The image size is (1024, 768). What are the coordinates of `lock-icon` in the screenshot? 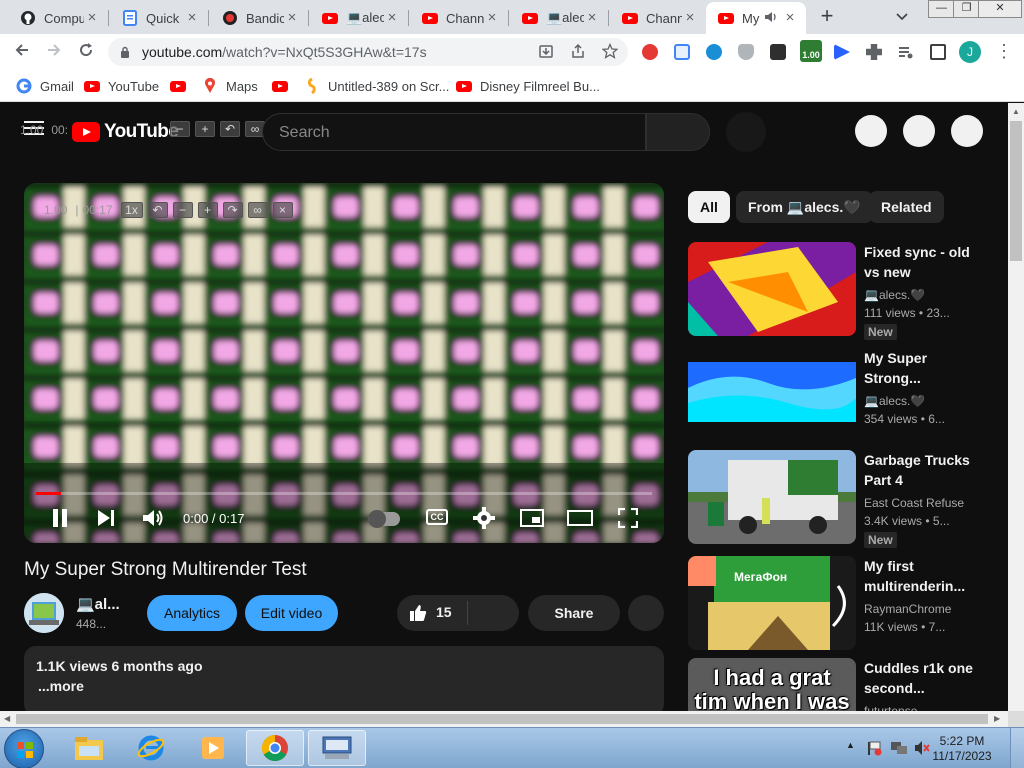 It's located at (125, 51).